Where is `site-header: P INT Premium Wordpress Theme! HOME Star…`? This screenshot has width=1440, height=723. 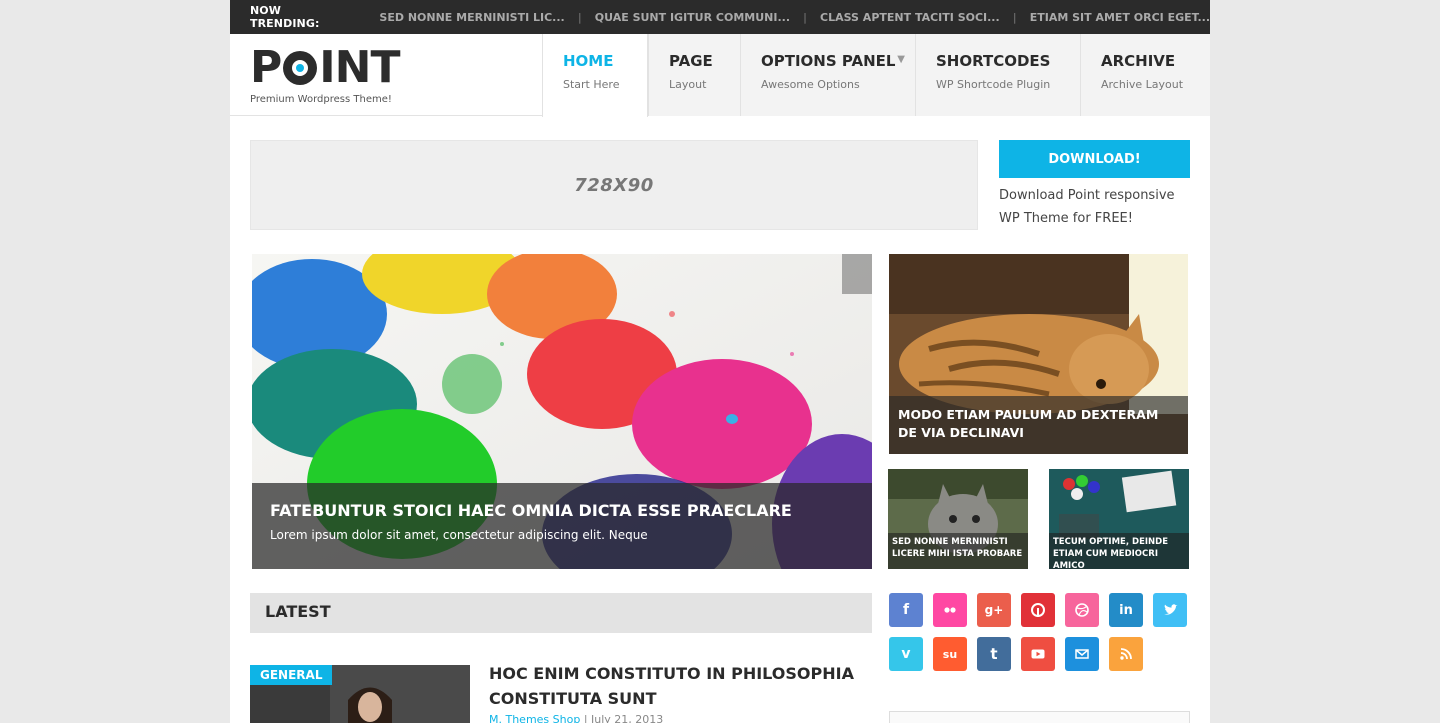 site-header: P INT Premium Wordpress Theme! HOME Star… is located at coordinates (720, 75).